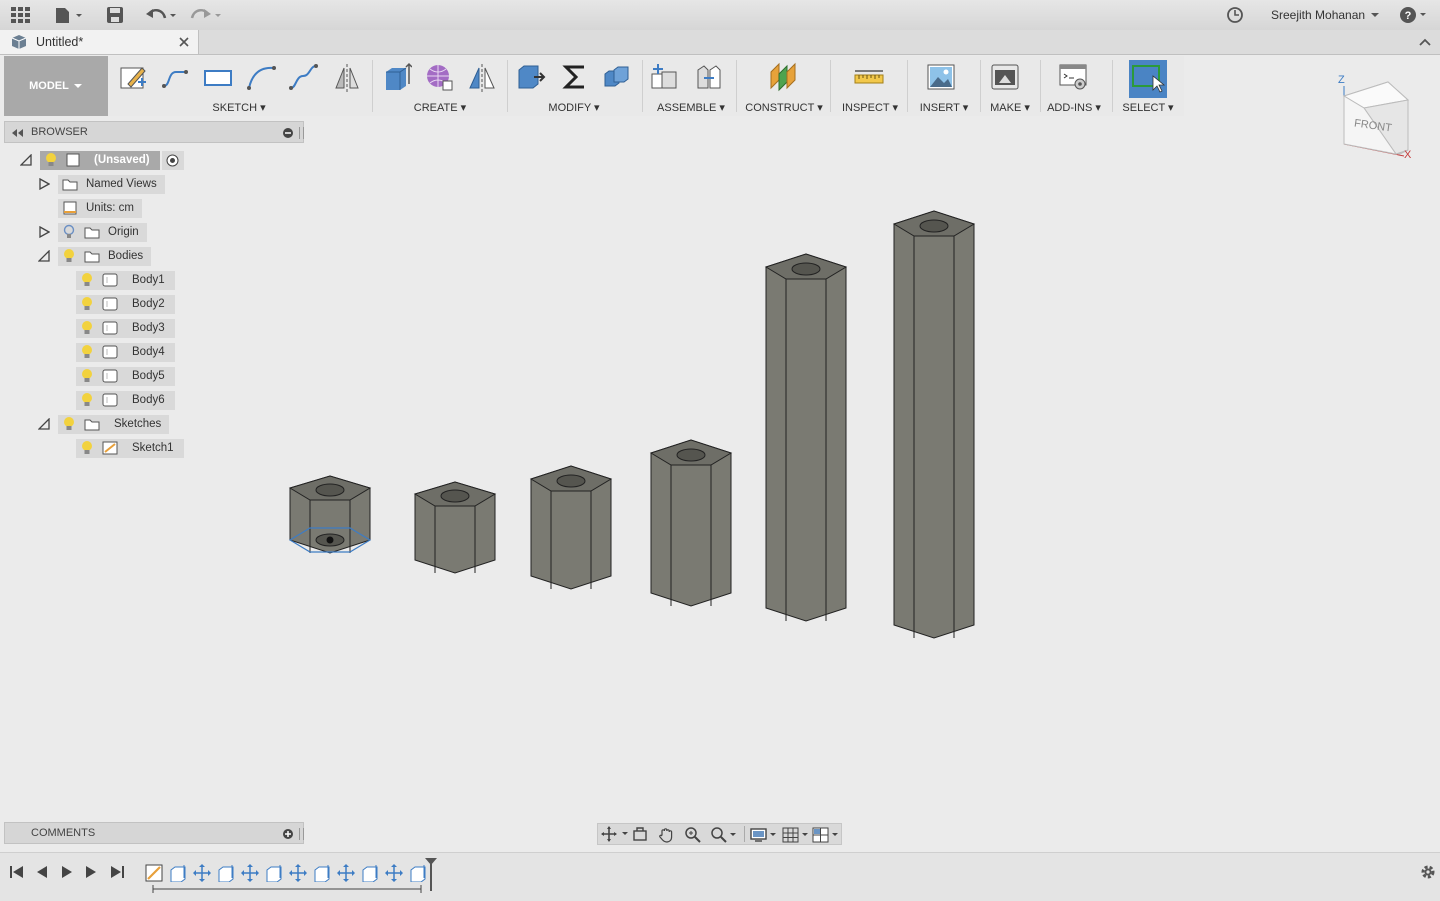 This screenshot has height=901, width=1440. I want to click on display-settings-icon, so click(765, 835).